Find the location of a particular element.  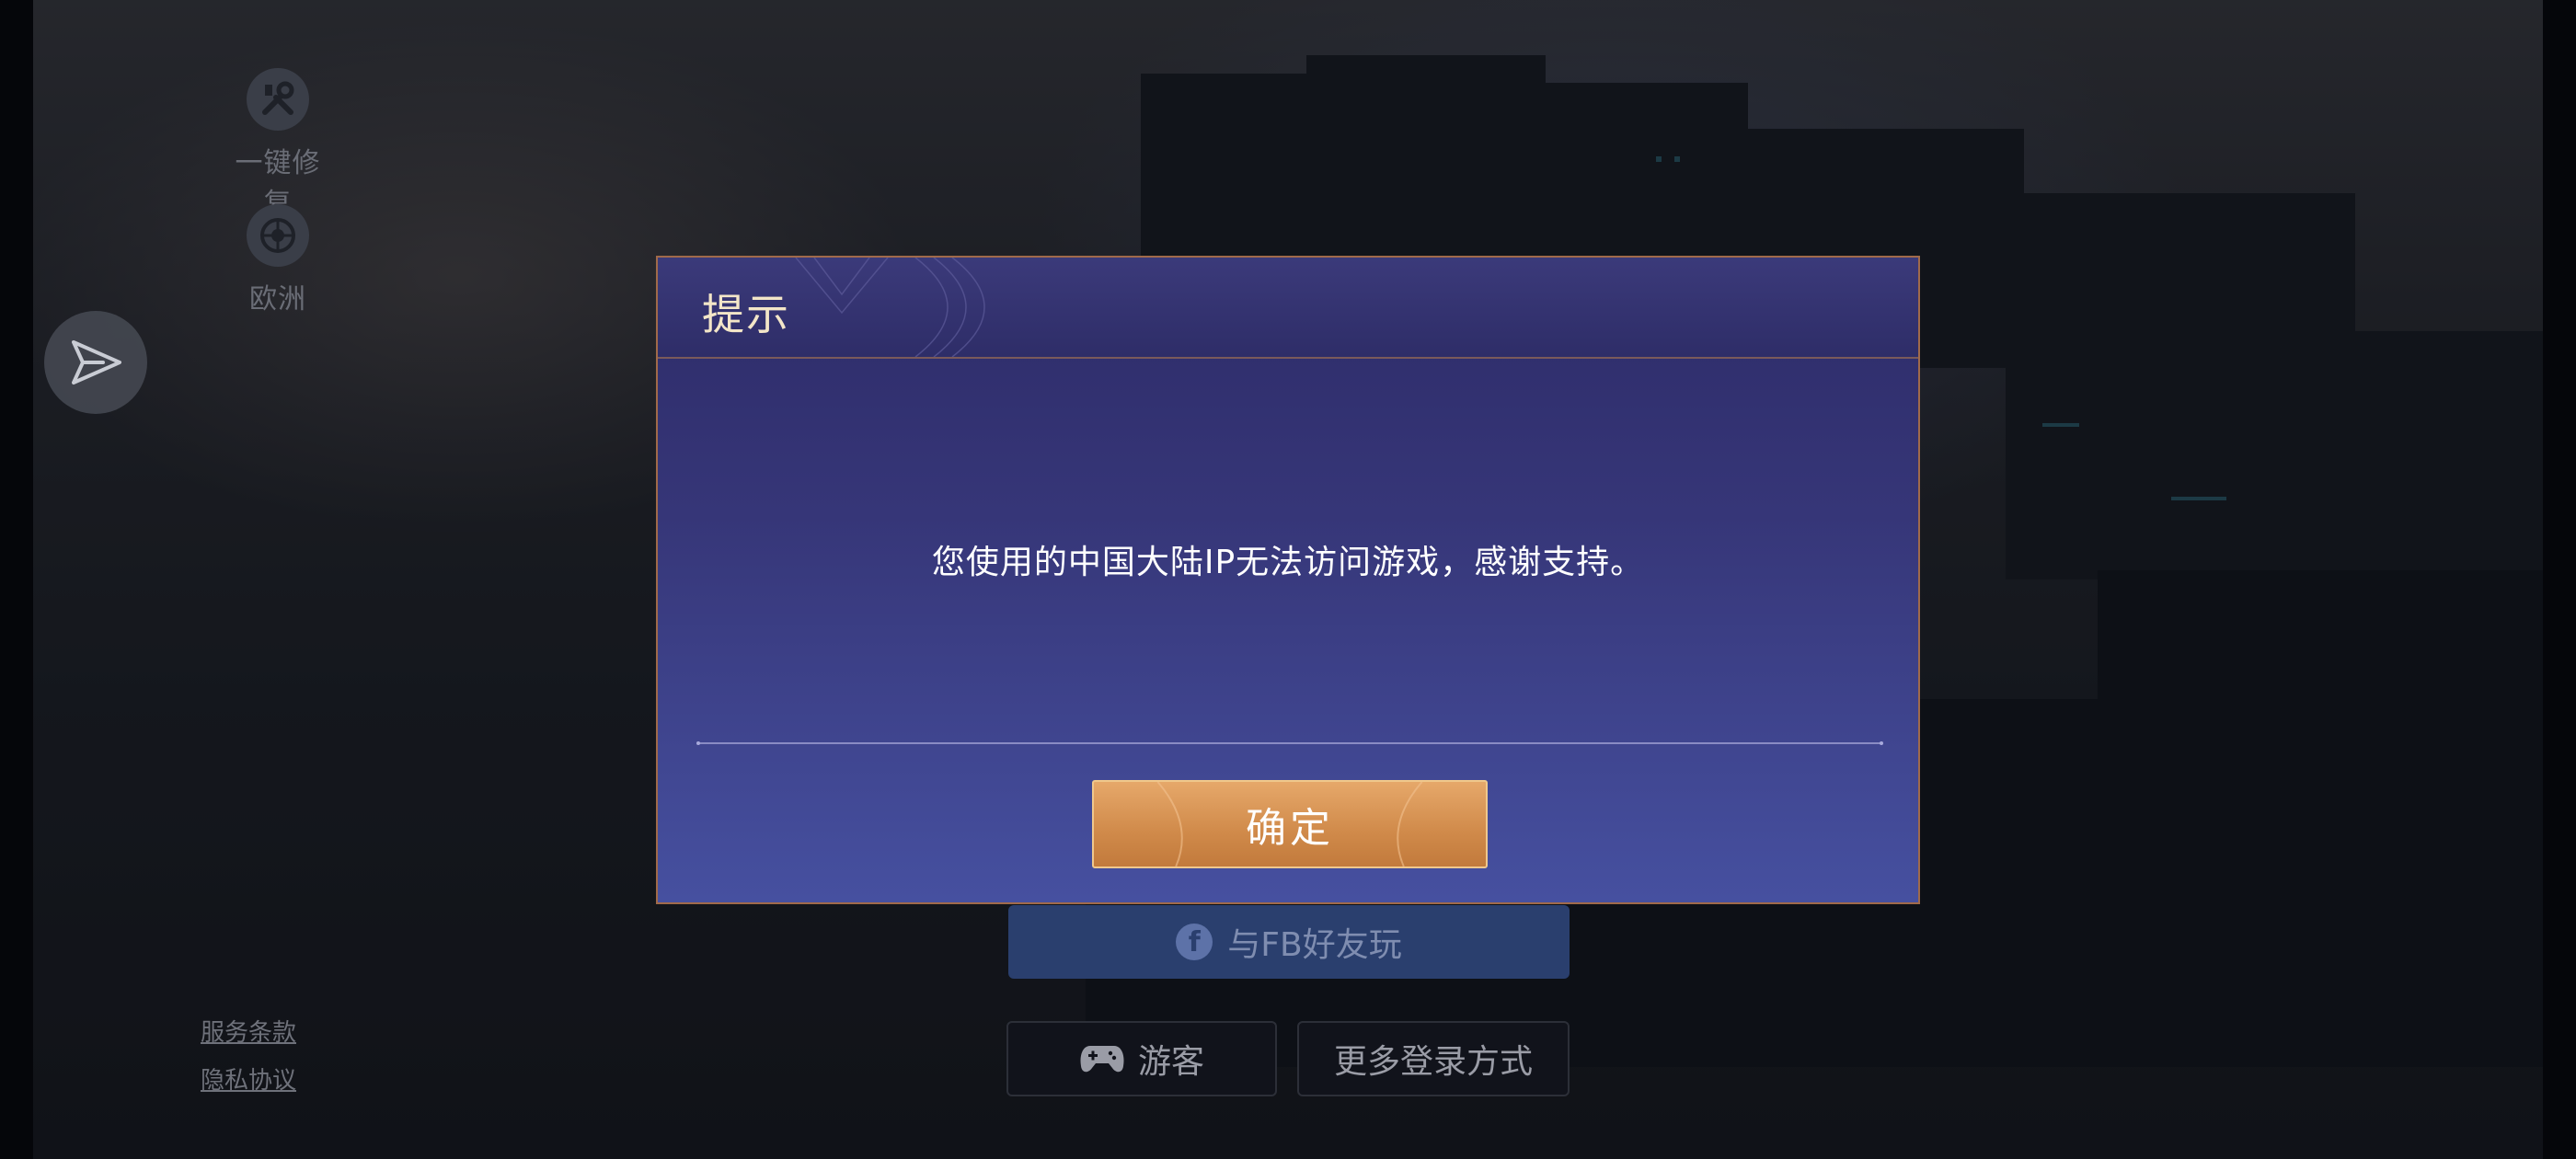

region-tool: 欧洲 is located at coordinates (278, 260).